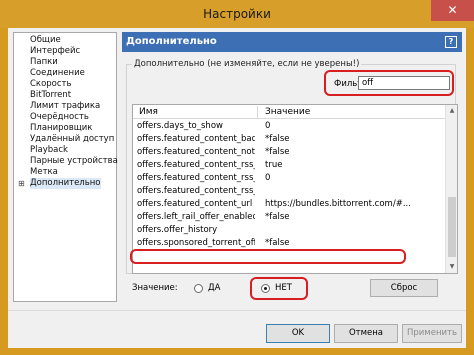 Image resolution: width=474 pixels, height=355 pixels. What do you see at coordinates (289, 126) in the screenshot?
I see `table-row: offers.days_to_show 0` at bounding box center [289, 126].